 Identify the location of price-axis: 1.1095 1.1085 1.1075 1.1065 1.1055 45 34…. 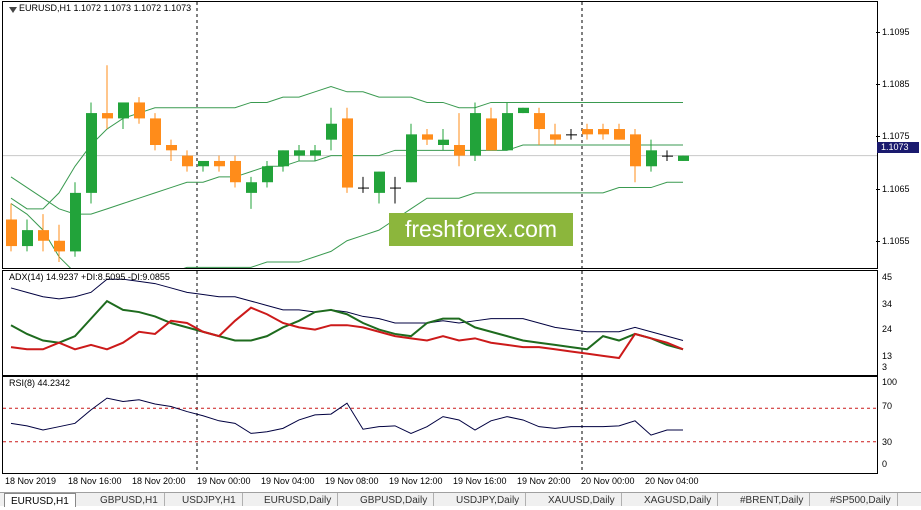
(898, 237).